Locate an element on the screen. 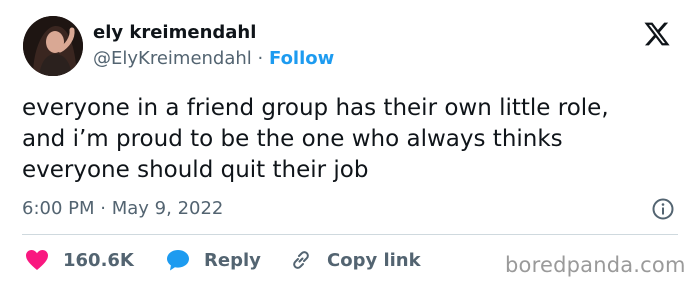 The height and width of the screenshot is (287, 700). reply-label: Reply is located at coordinates (232, 260).